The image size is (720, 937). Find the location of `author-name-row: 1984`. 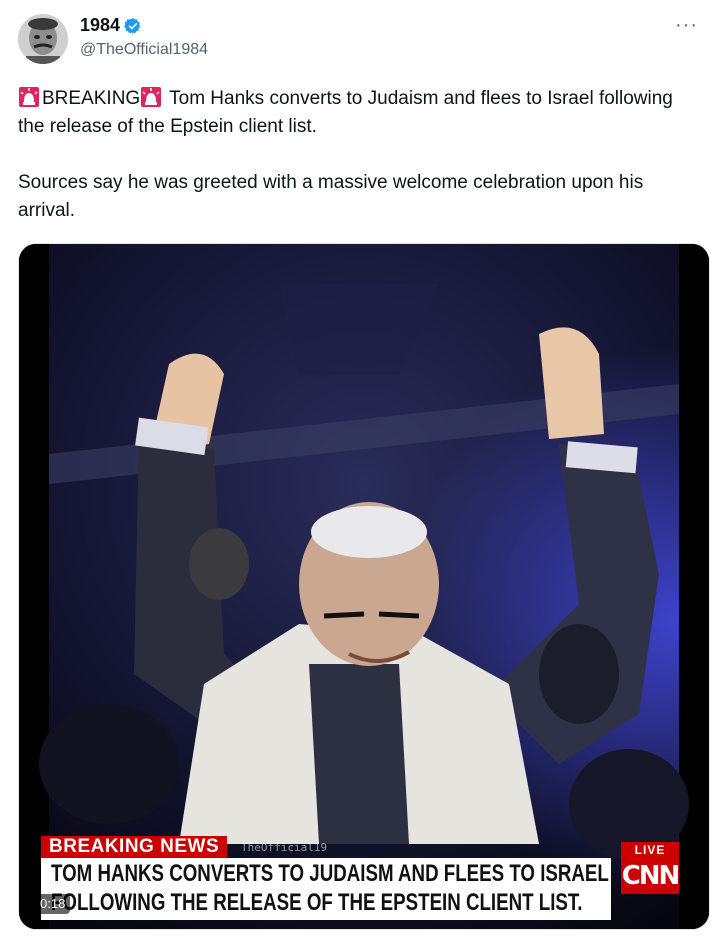

author-name-row: 1984 is located at coordinates (111, 25).